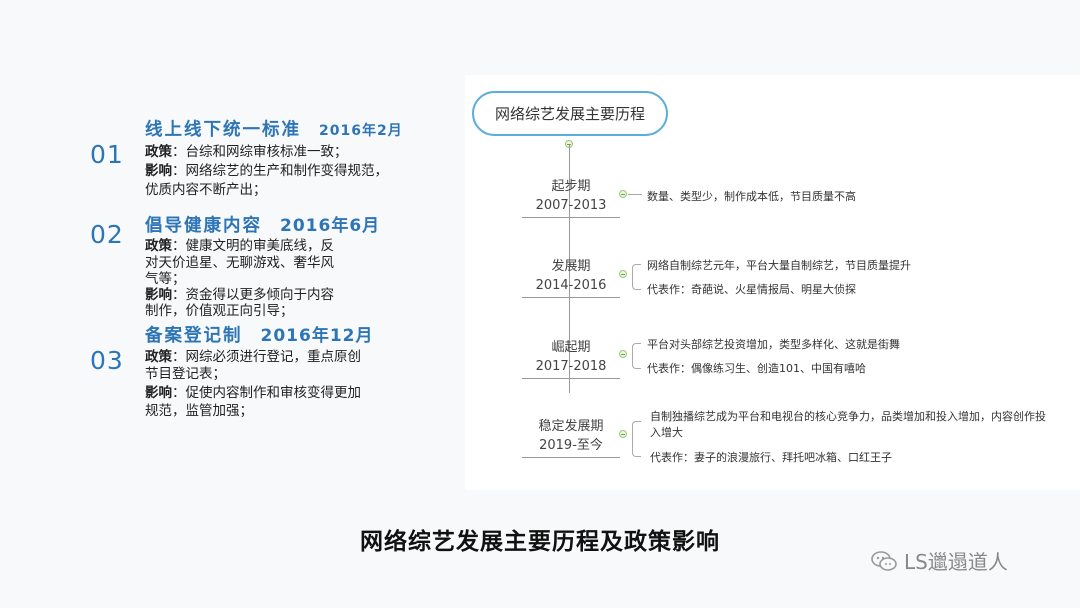 The height and width of the screenshot is (608, 1080). Describe the element at coordinates (317, 336) in the screenshot. I see `policy-date-3: 2016年12月` at that location.